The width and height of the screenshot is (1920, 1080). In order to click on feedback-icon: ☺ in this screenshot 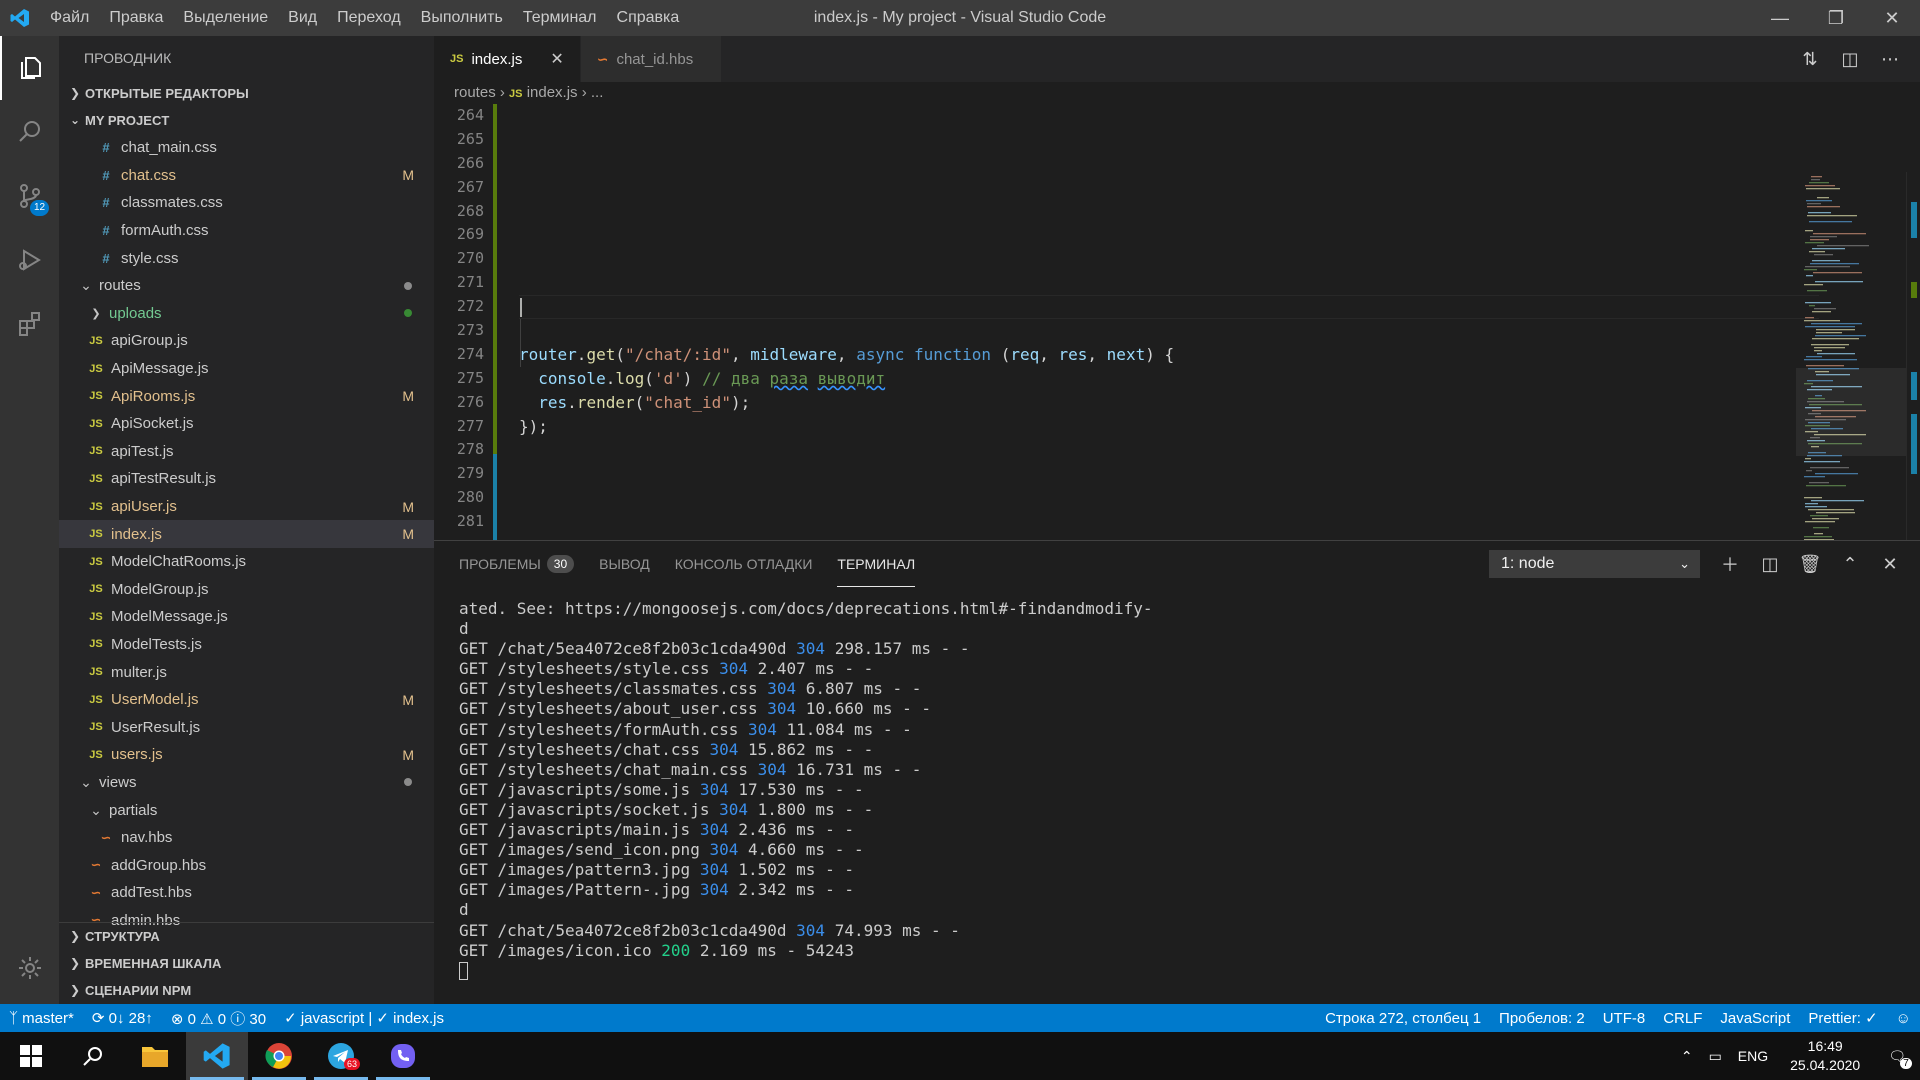, I will do `click(1903, 1018)`.